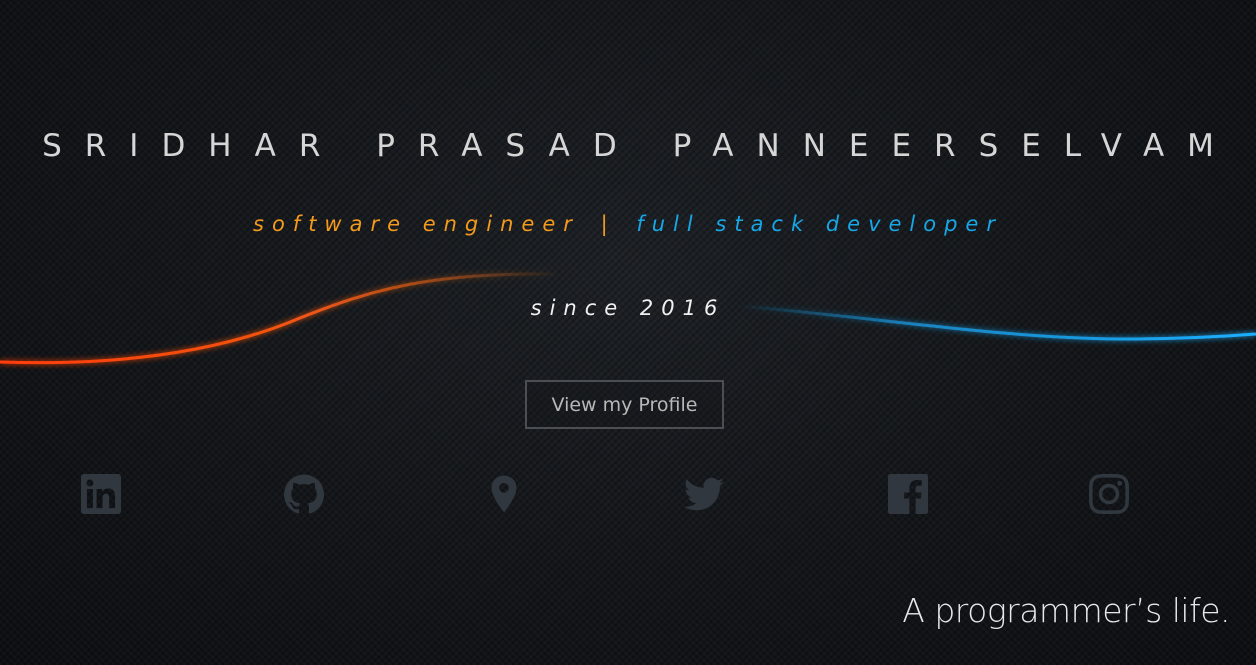  I want to click on instagram-link, so click(1109, 494).